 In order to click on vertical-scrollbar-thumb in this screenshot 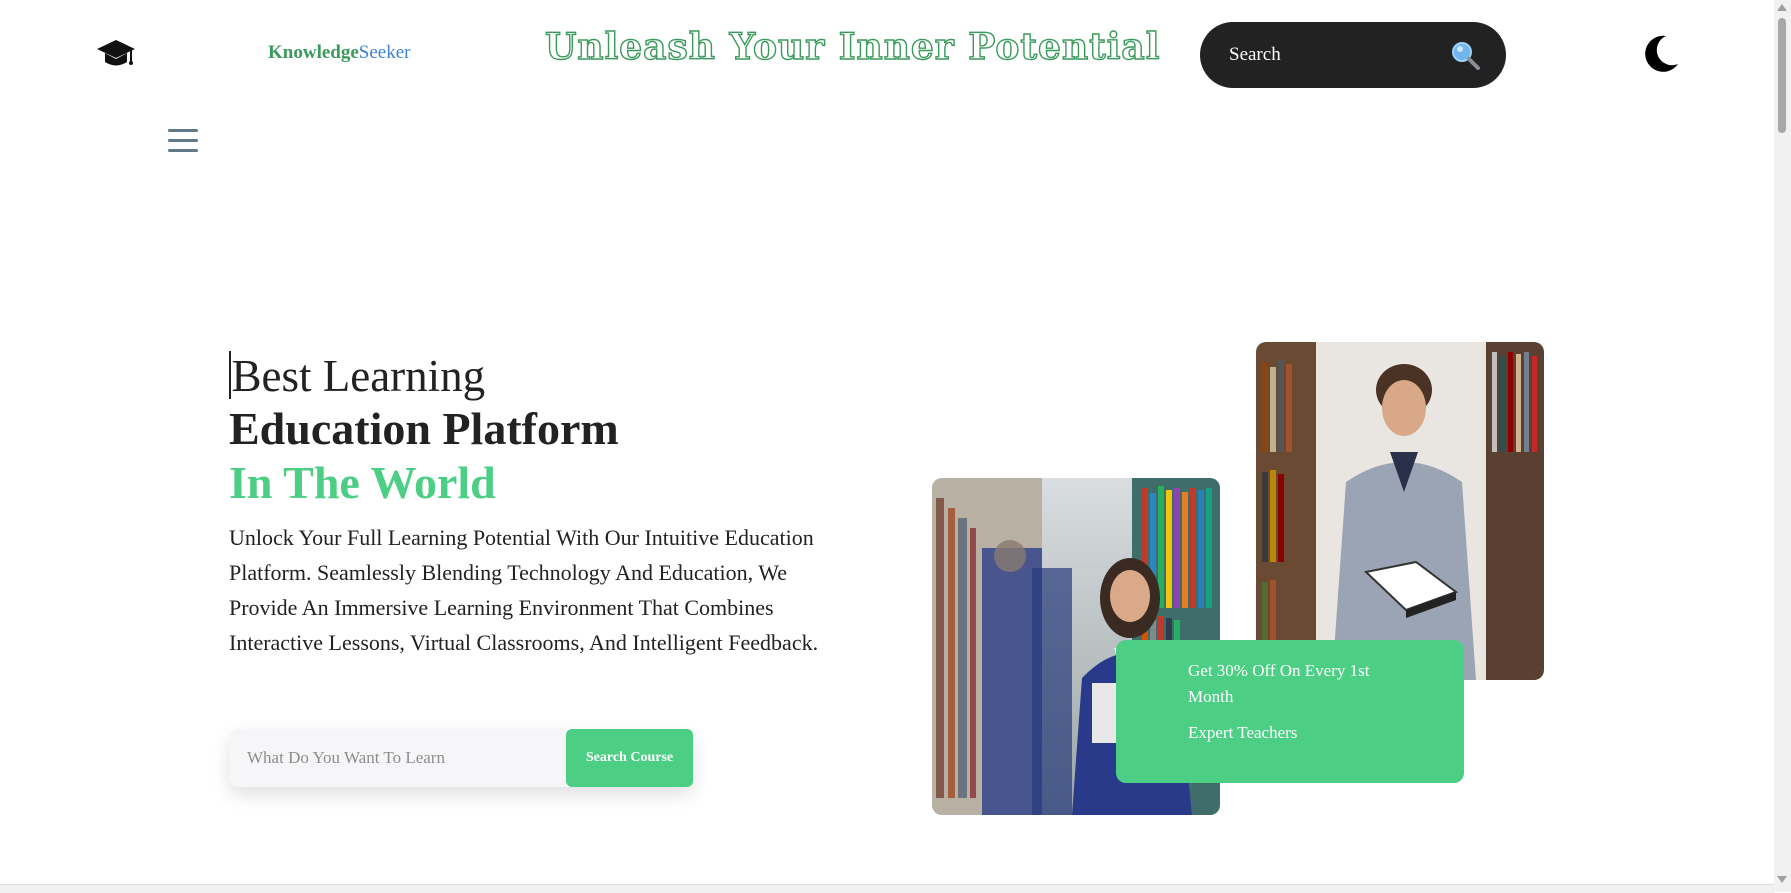, I will do `click(1782, 75)`.